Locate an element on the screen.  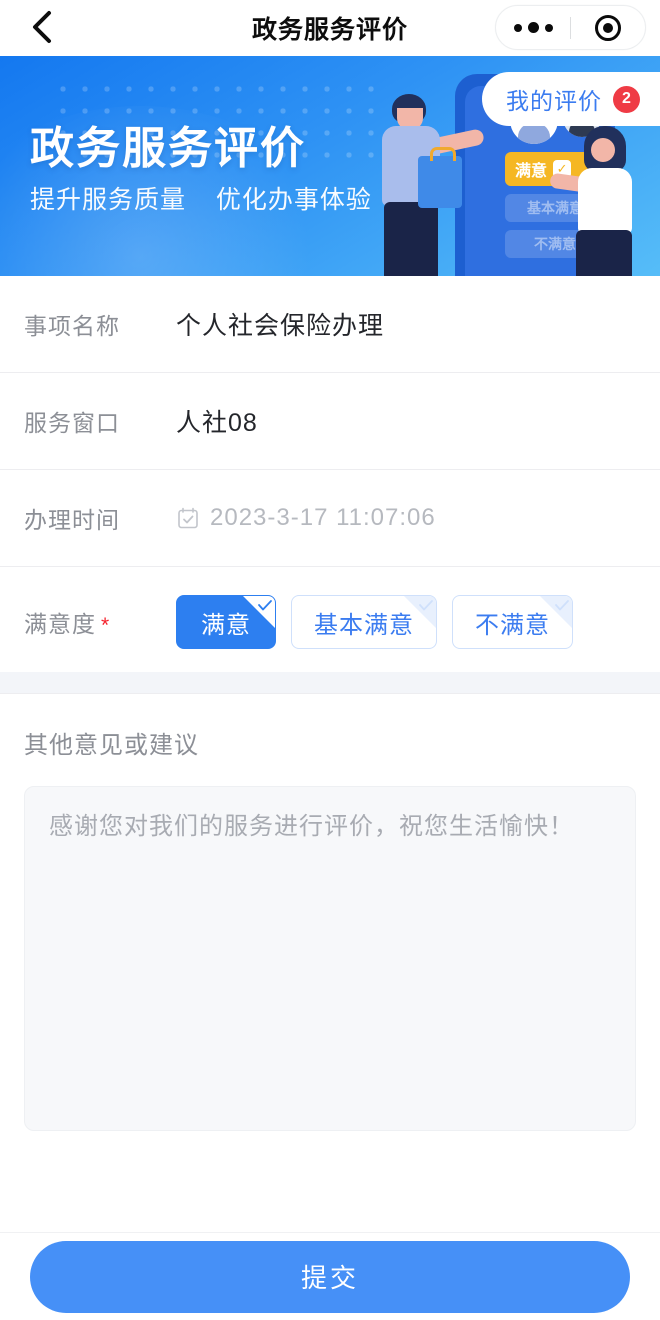
my-reviews-tab: 我的评价 2 is located at coordinates (571, 99).